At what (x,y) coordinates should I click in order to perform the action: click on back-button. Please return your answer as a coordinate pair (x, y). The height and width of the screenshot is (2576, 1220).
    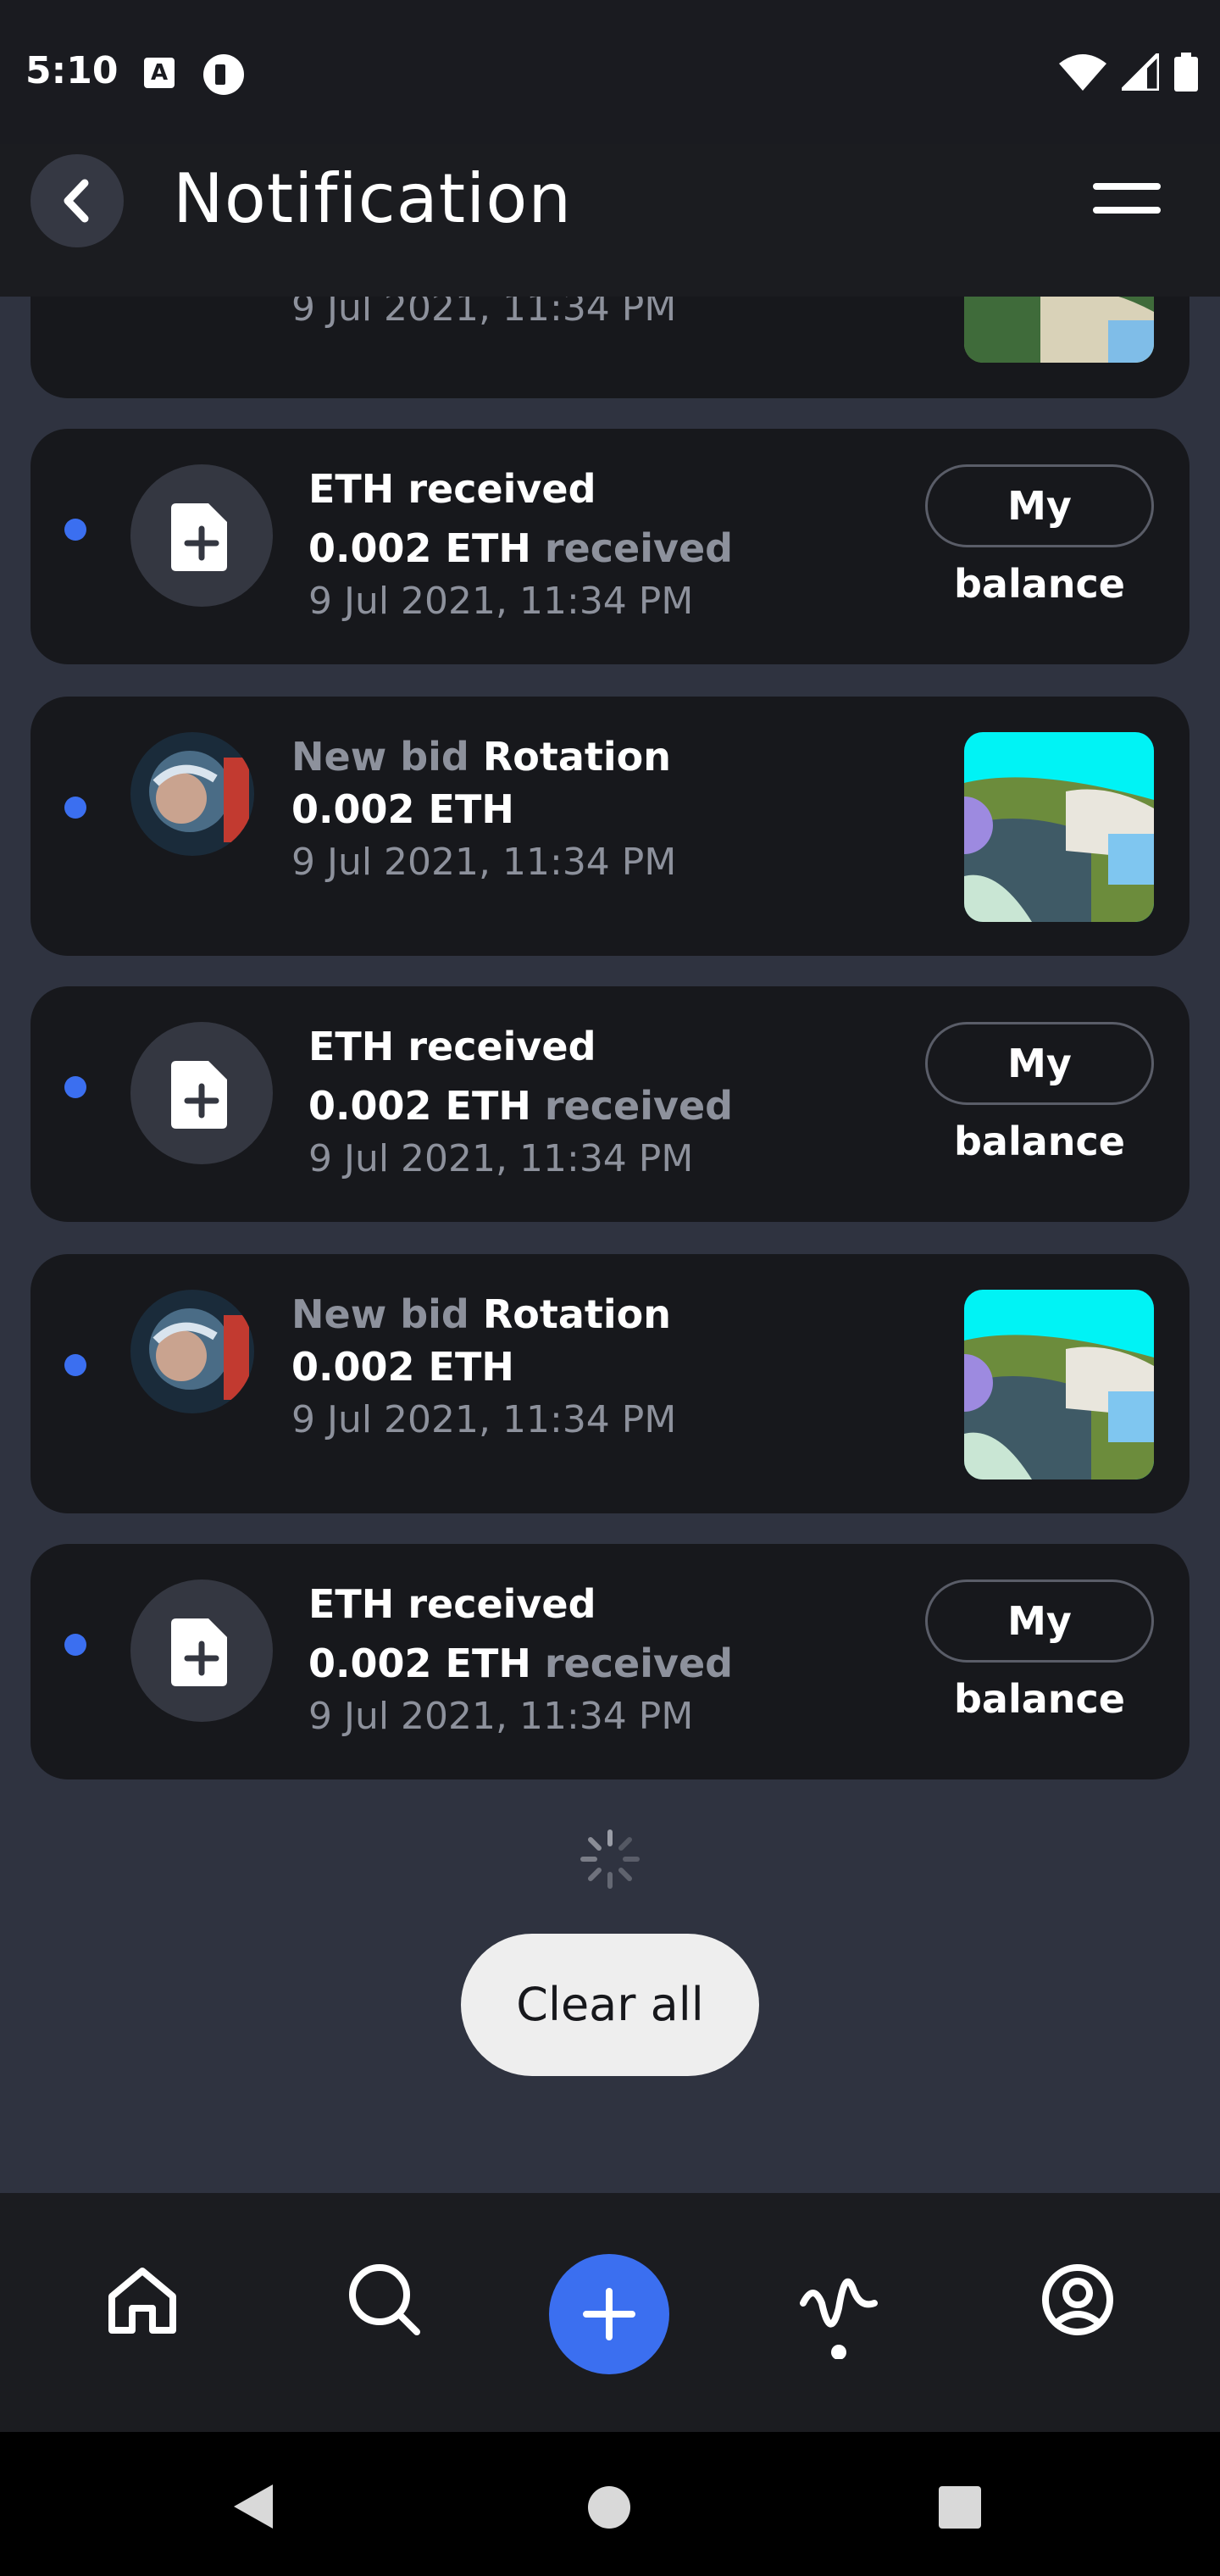
    Looking at the image, I should click on (77, 200).